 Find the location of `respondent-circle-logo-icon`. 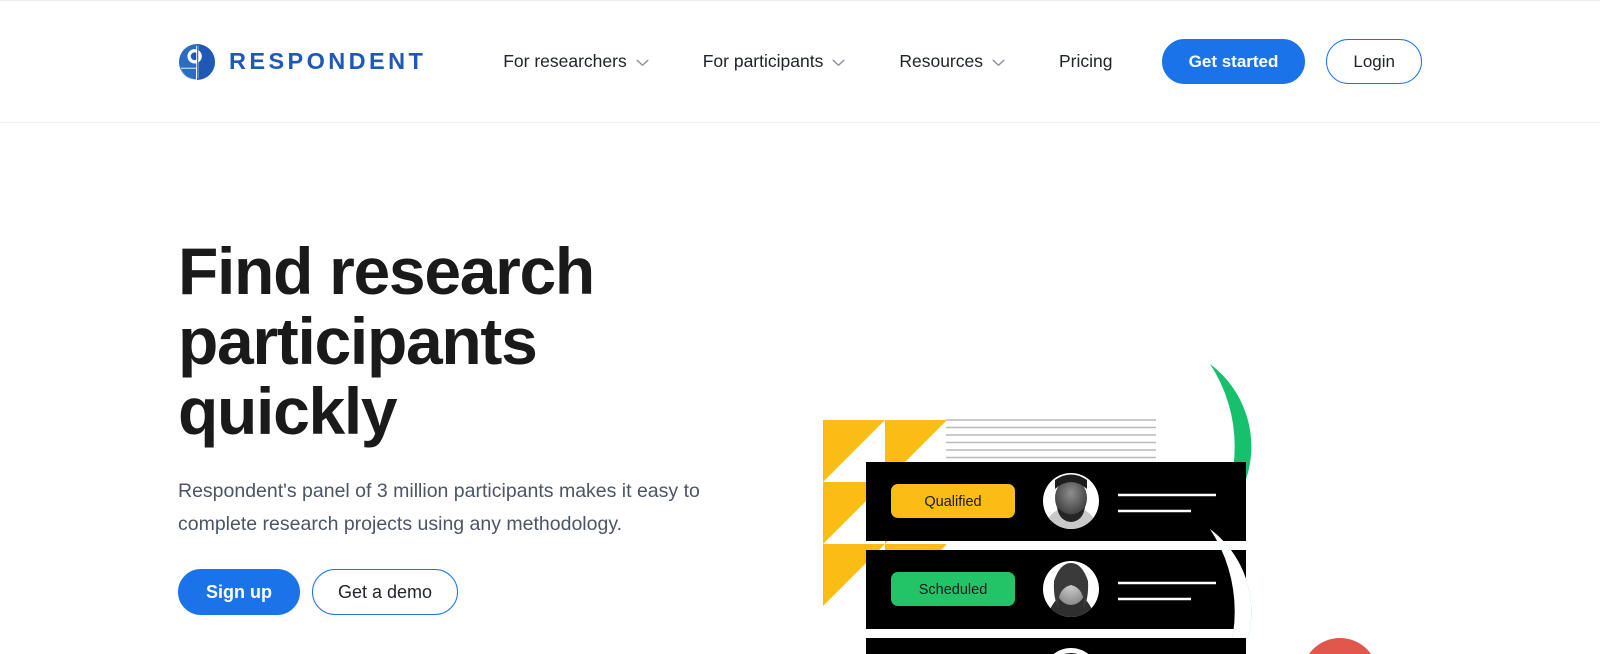

respondent-circle-logo-icon is located at coordinates (197, 62).